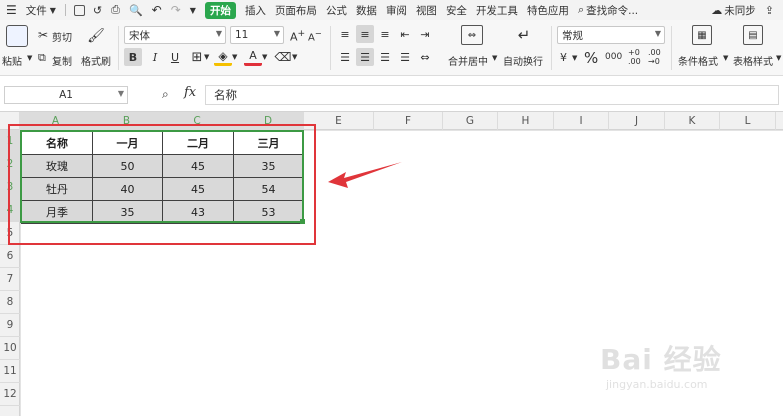 The width and height of the screenshot is (783, 416). I want to click on row-header-6: 6, so click(10, 256).